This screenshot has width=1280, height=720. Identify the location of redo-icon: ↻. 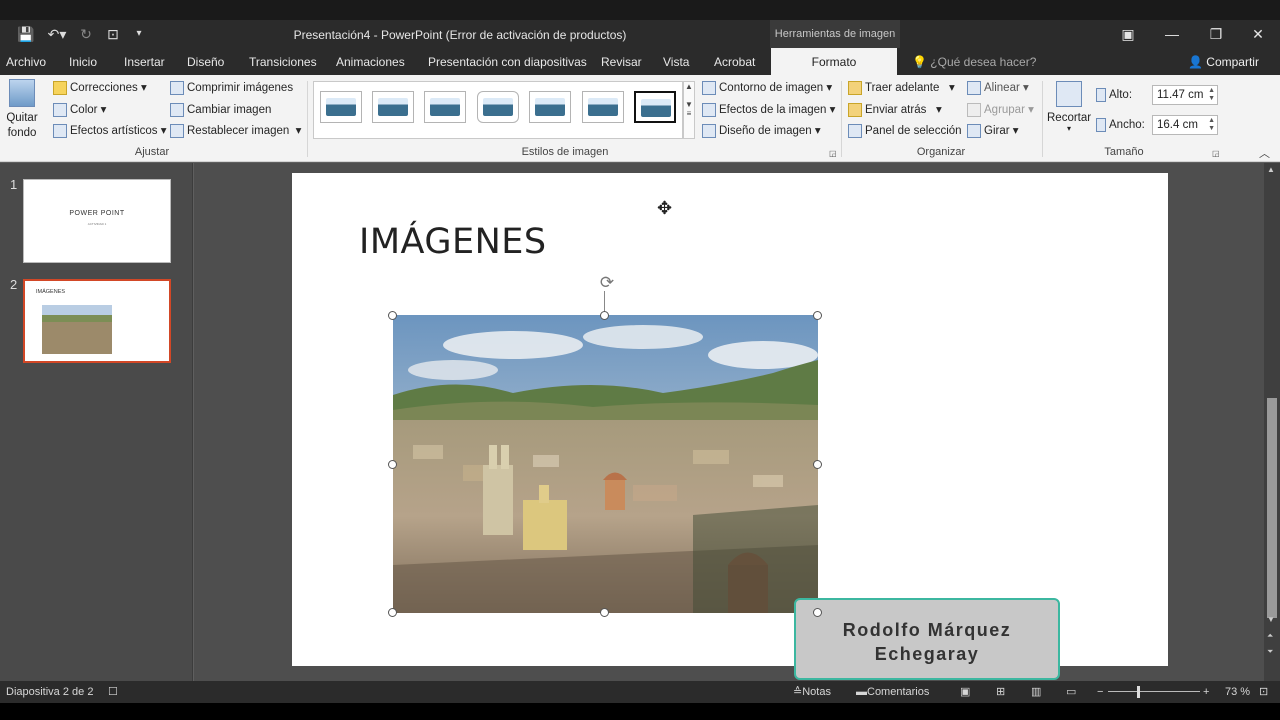
(86, 34).